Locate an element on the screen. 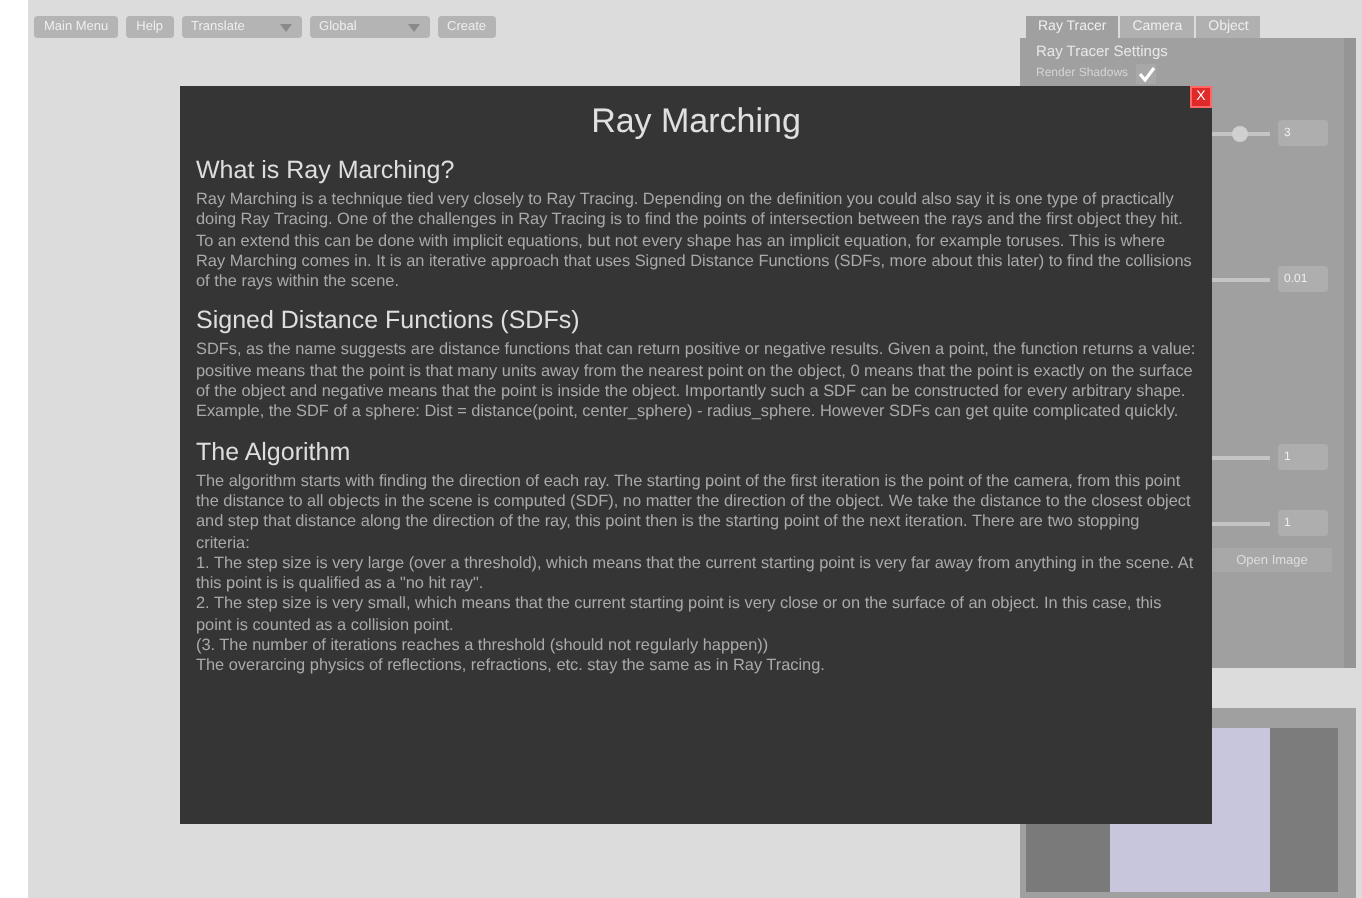  paragraph: SDFs, as the name suggests are distance functions that can return positive or negative results. Given a point, the function returns a value: positive means that the point is that many units away from the nearest point on the object, 0 means that the point is exactly on the surface of the object and negative means that the point is inside the object. Importantly such a SDF can be constructed for every arbitrary shape. is located at coordinates (696, 371).